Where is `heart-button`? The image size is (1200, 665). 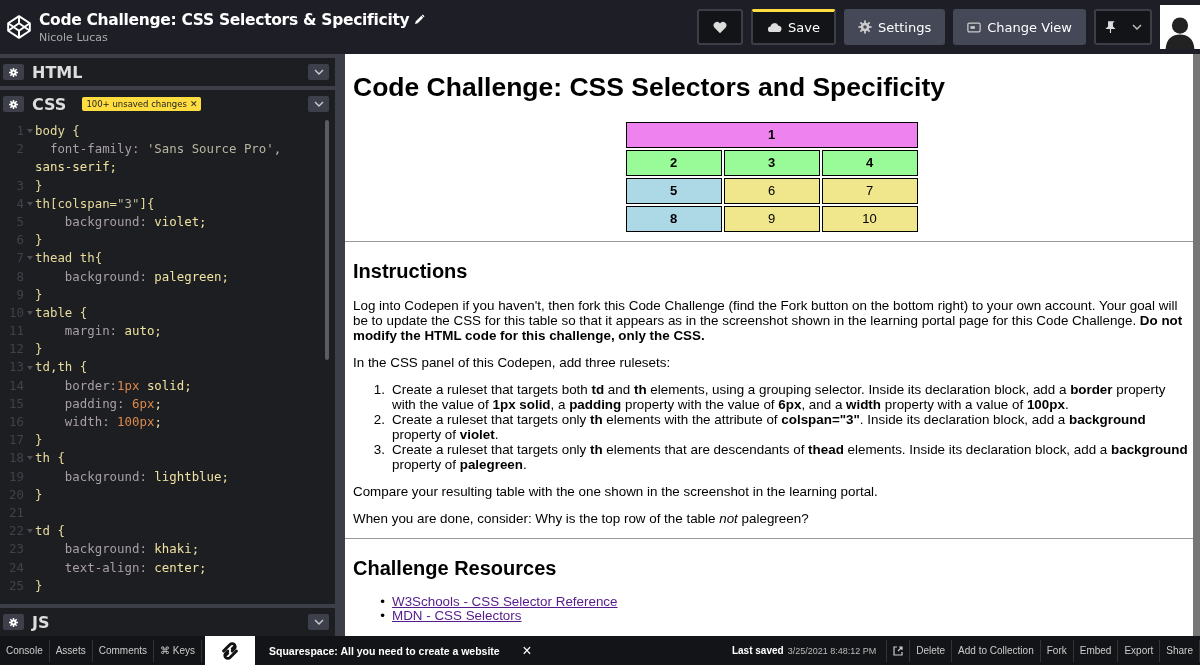
heart-button is located at coordinates (720, 27).